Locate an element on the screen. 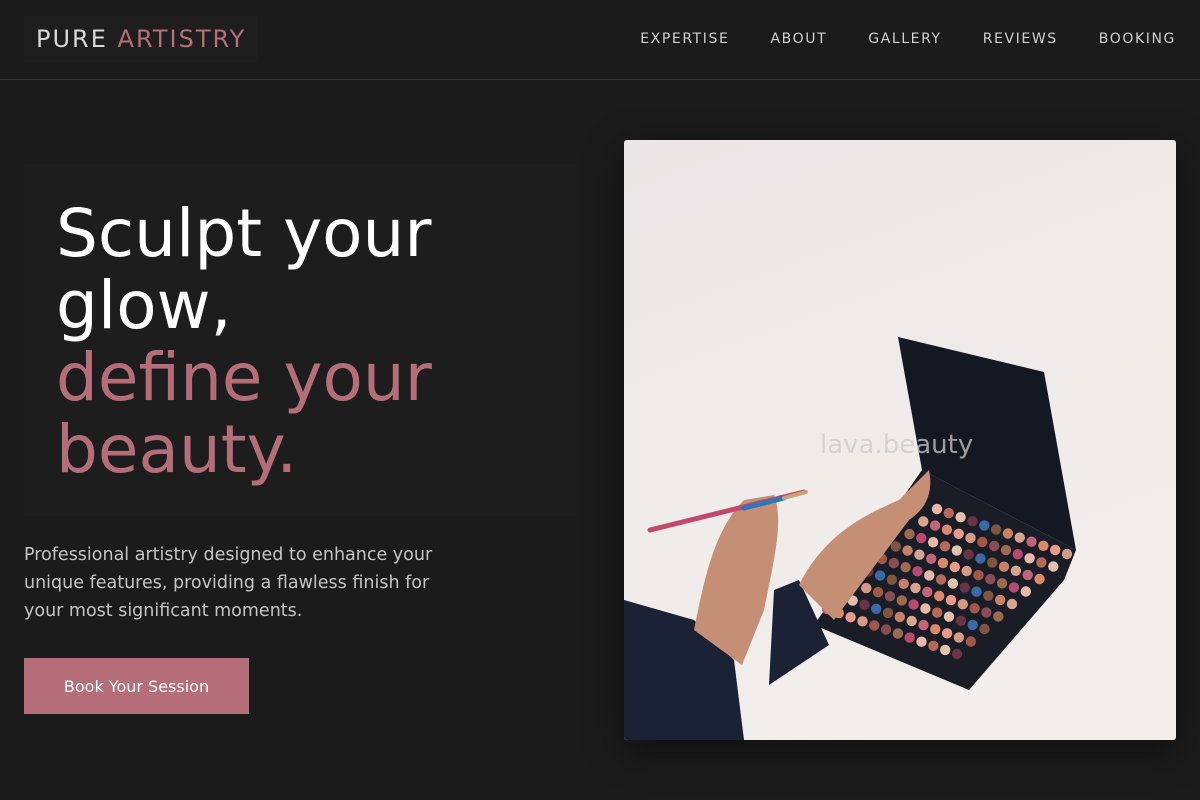 This screenshot has height=800, width=1200. nav-item-booking: BOOKING is located at coordinates (1137, 39).